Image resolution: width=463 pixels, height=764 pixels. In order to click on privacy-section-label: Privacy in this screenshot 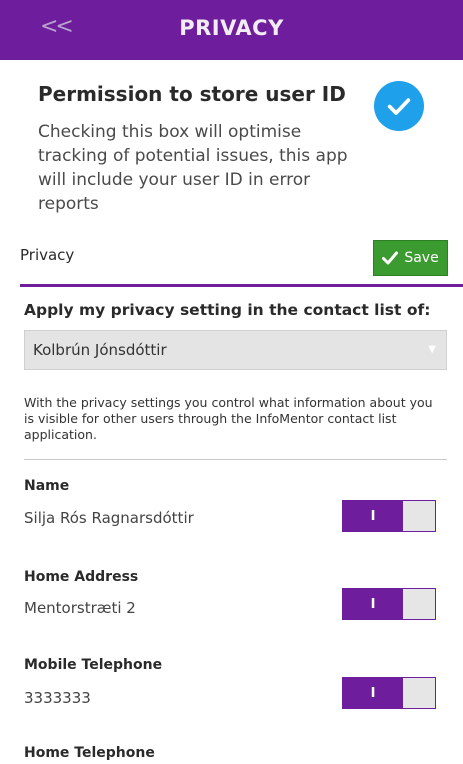, I will do `click(47, 255)`.